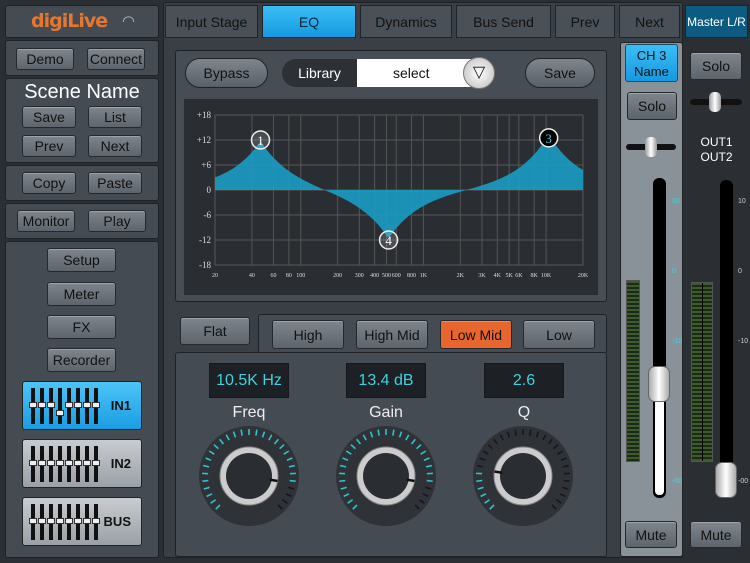 The image size is (750, 563). I want to click on connect-button: Connect, so click(116, 59).